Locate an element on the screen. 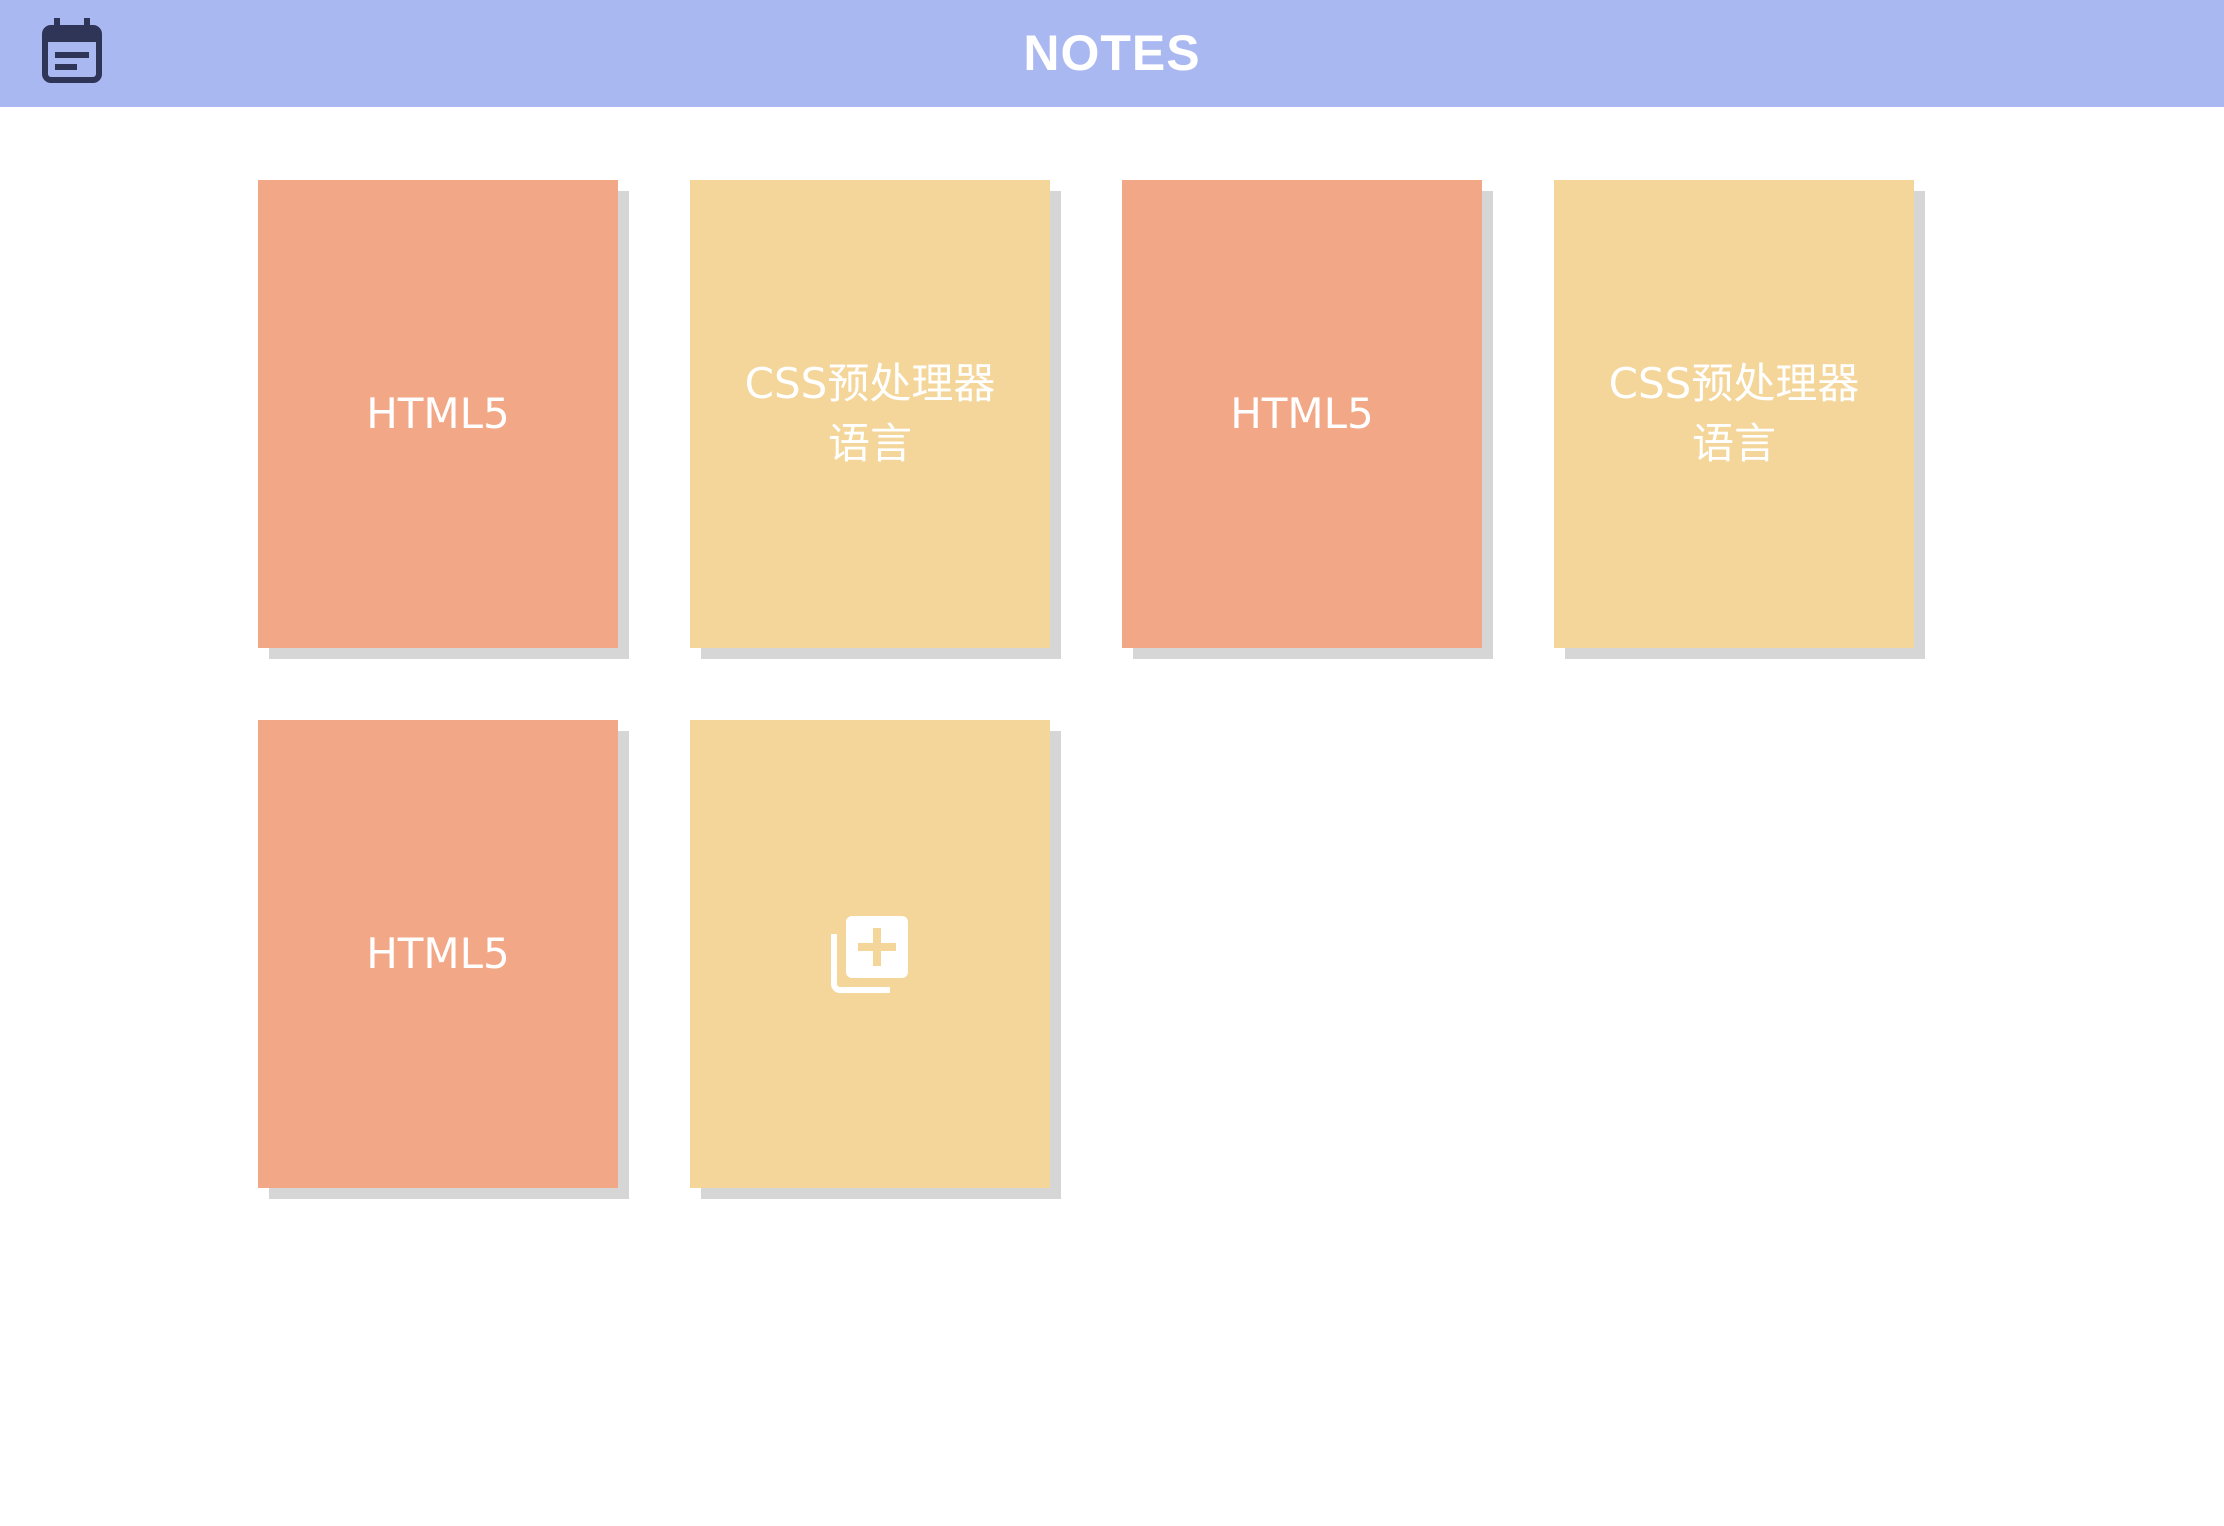 The width and height of the screenshot is (2224, 1526). app-header: NOTES is located at coordinates (1112, 53).